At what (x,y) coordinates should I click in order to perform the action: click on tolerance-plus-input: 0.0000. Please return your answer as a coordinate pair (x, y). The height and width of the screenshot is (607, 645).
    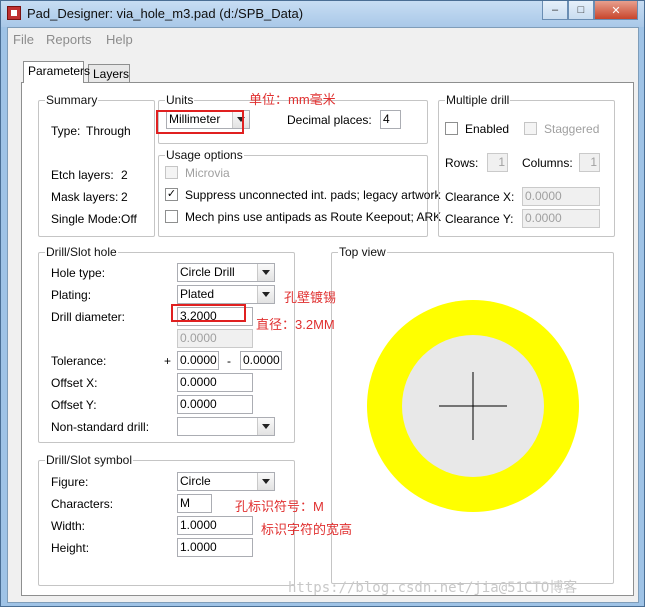
    Looking at the image, I should click on (198, 360).